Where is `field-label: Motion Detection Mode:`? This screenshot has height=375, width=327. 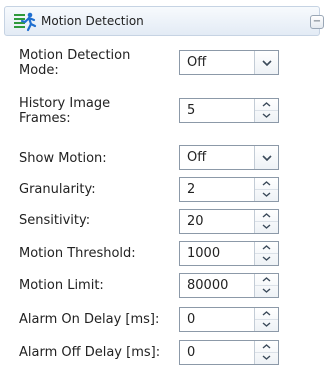
field-label: Motion Detection Mode: is located at coordinates (75, 63).